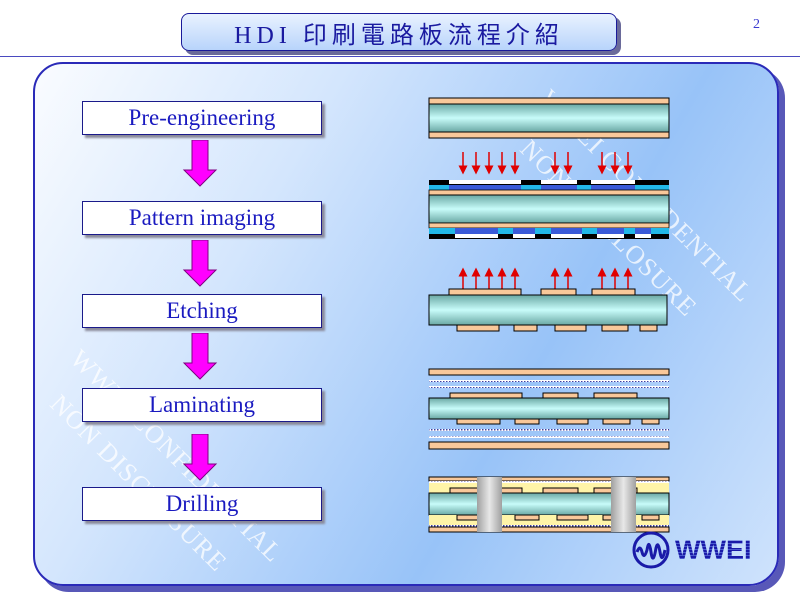  Describe the element at coordinates (549, 504) in the screenshot. I see `diagram-drilled-board` at that location.